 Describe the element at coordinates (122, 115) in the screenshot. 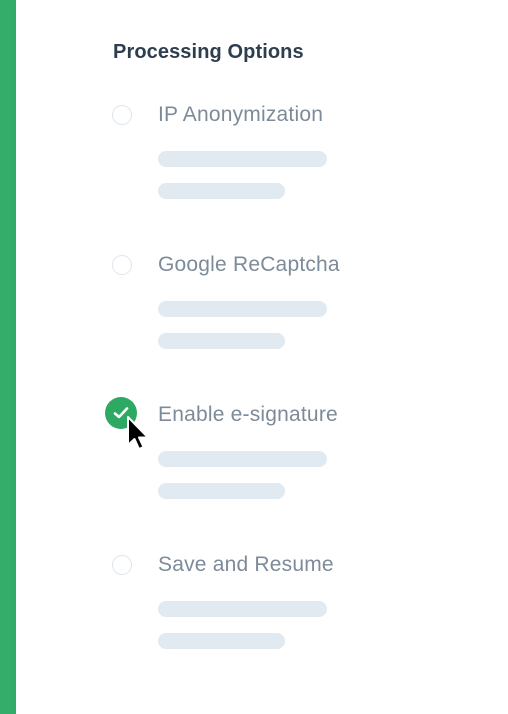

I see `ip-anonymization-radio` at that location.